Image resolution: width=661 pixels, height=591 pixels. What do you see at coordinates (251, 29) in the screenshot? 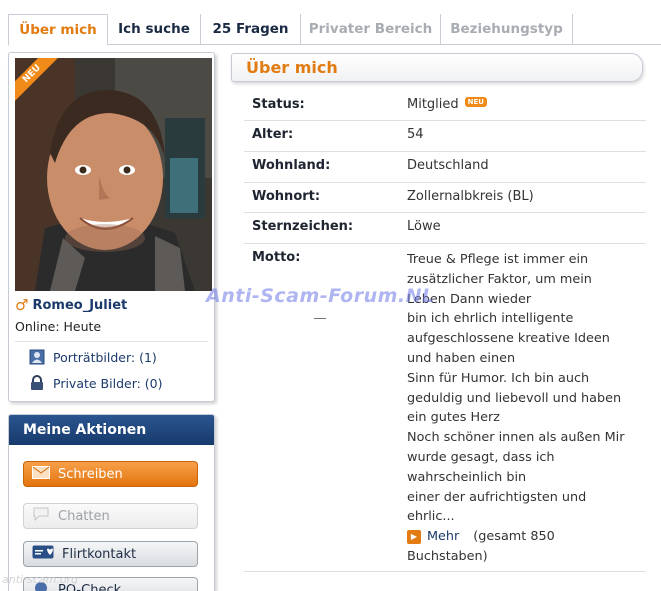
I see `tab-25-fragen: 25 Fragen` at bounding box center [251, 29].